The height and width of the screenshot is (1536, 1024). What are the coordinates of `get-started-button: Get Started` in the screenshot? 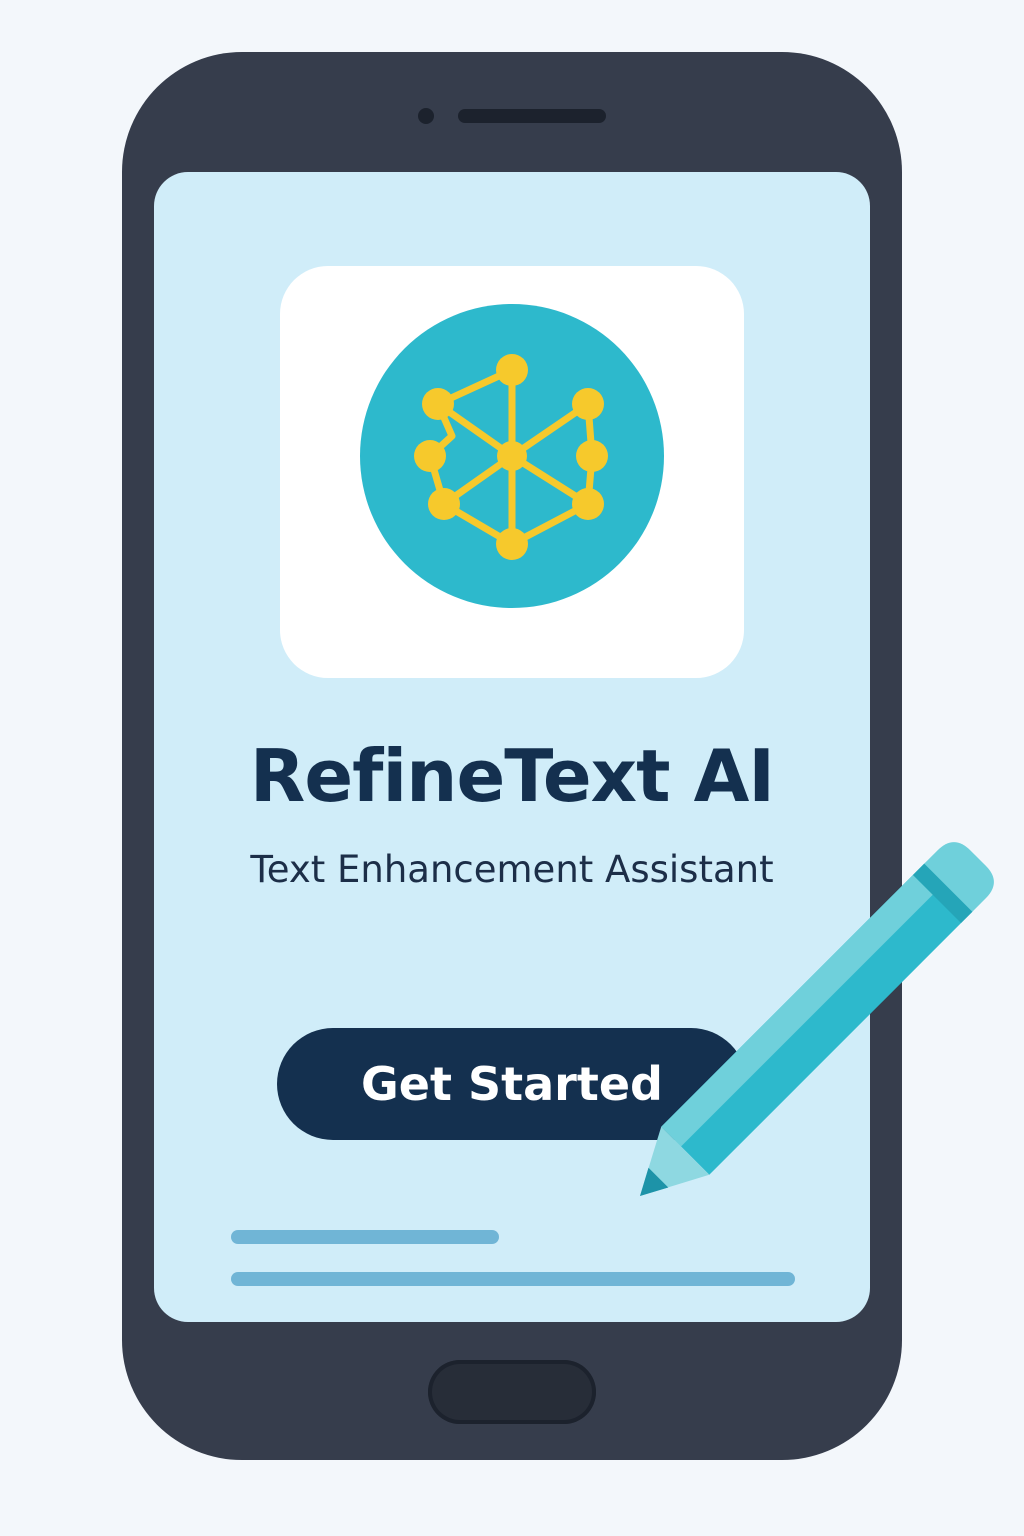 It's located at (512, 1084).